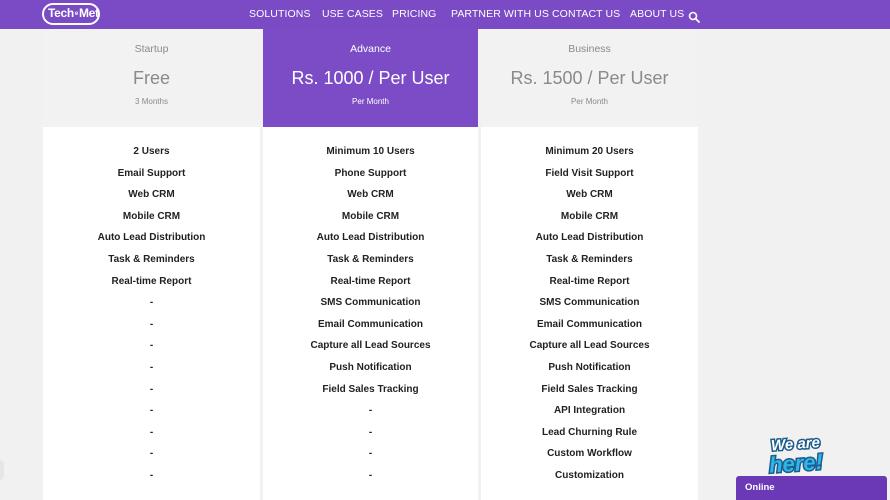  I want to click on feature-item: Field Visit Support, so click(589, 173).